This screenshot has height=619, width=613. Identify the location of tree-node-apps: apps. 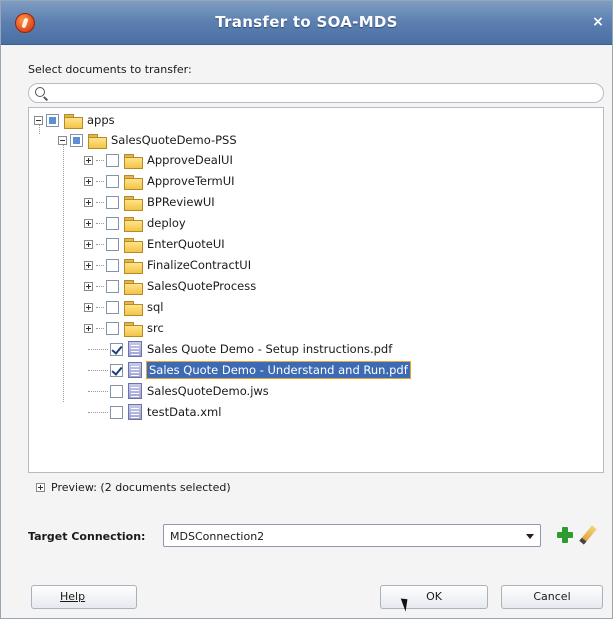
(74, 120).